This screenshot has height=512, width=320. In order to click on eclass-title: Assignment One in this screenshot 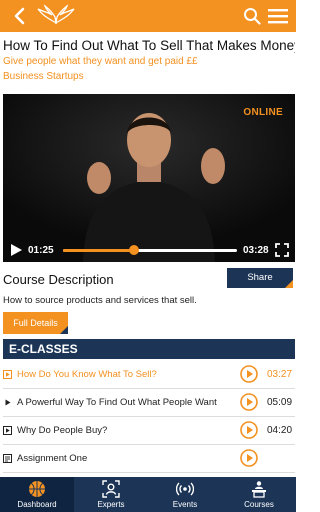, I will do `click(52, 458)`.